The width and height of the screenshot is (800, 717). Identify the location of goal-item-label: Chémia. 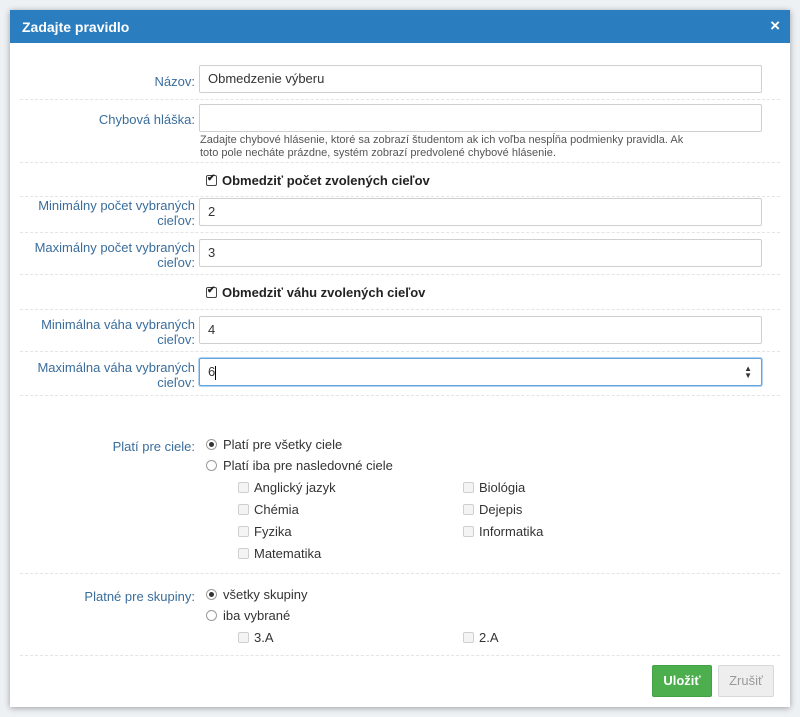
(276, 509).